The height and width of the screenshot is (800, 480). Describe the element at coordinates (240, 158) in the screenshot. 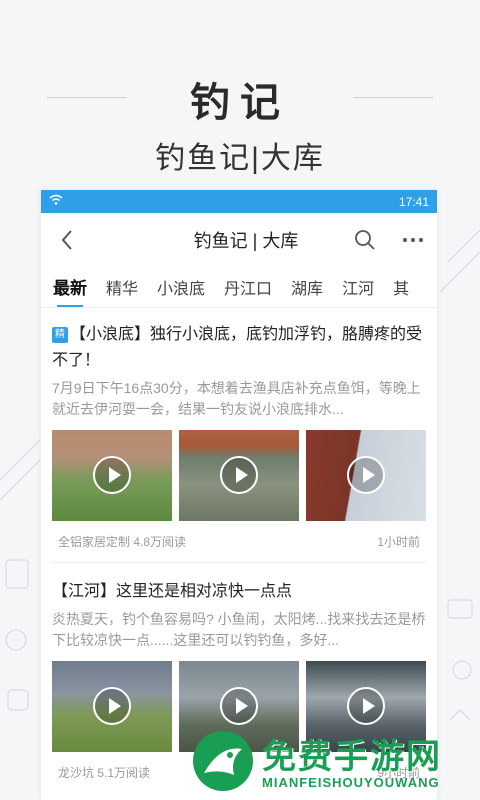

I see `hero-subtitle: 钓鱼记|大库` at that location.